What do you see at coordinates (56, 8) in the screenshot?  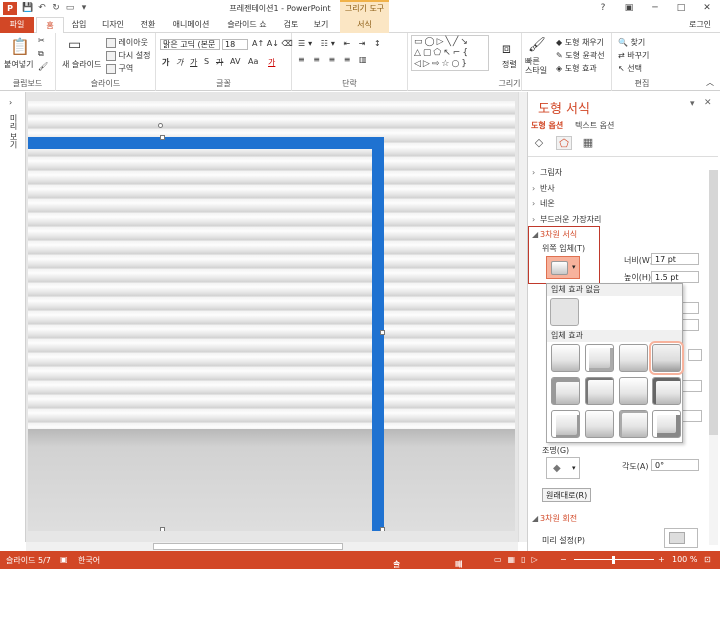 I see `redo-icon: ↻` at bounding box center [56, 8].